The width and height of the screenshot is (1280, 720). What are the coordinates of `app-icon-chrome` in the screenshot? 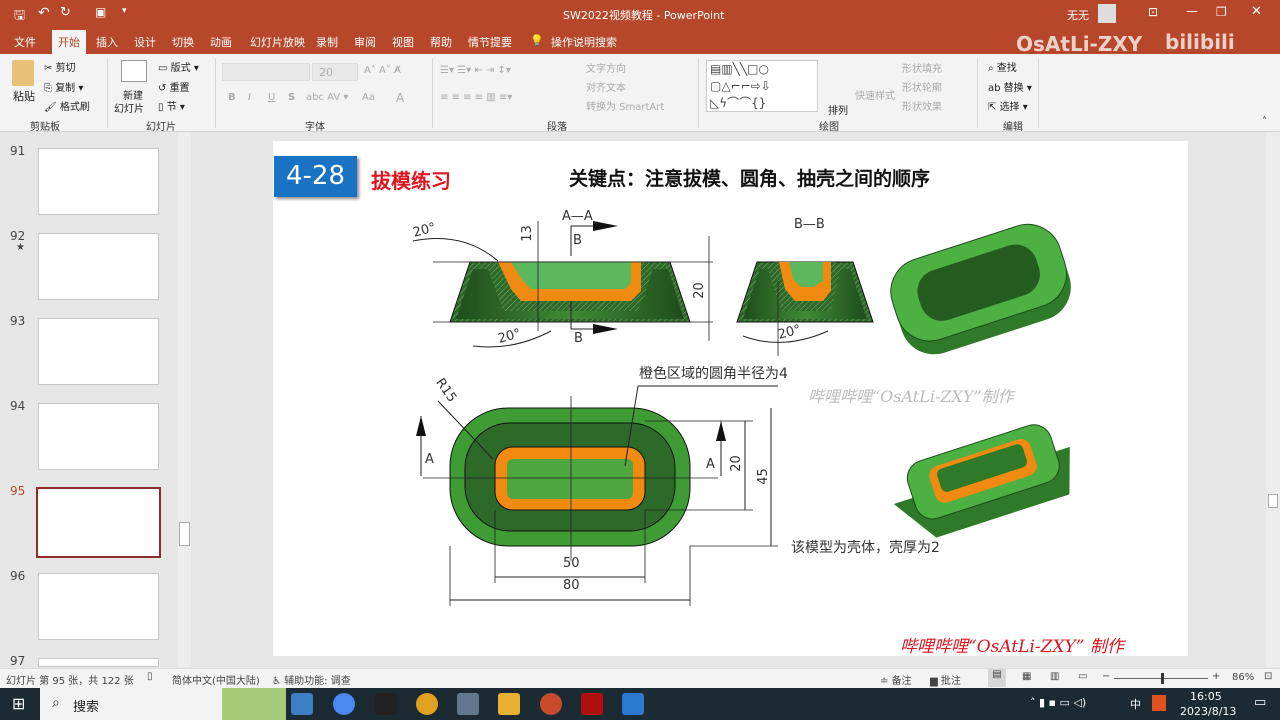 It's located at (427, 704).